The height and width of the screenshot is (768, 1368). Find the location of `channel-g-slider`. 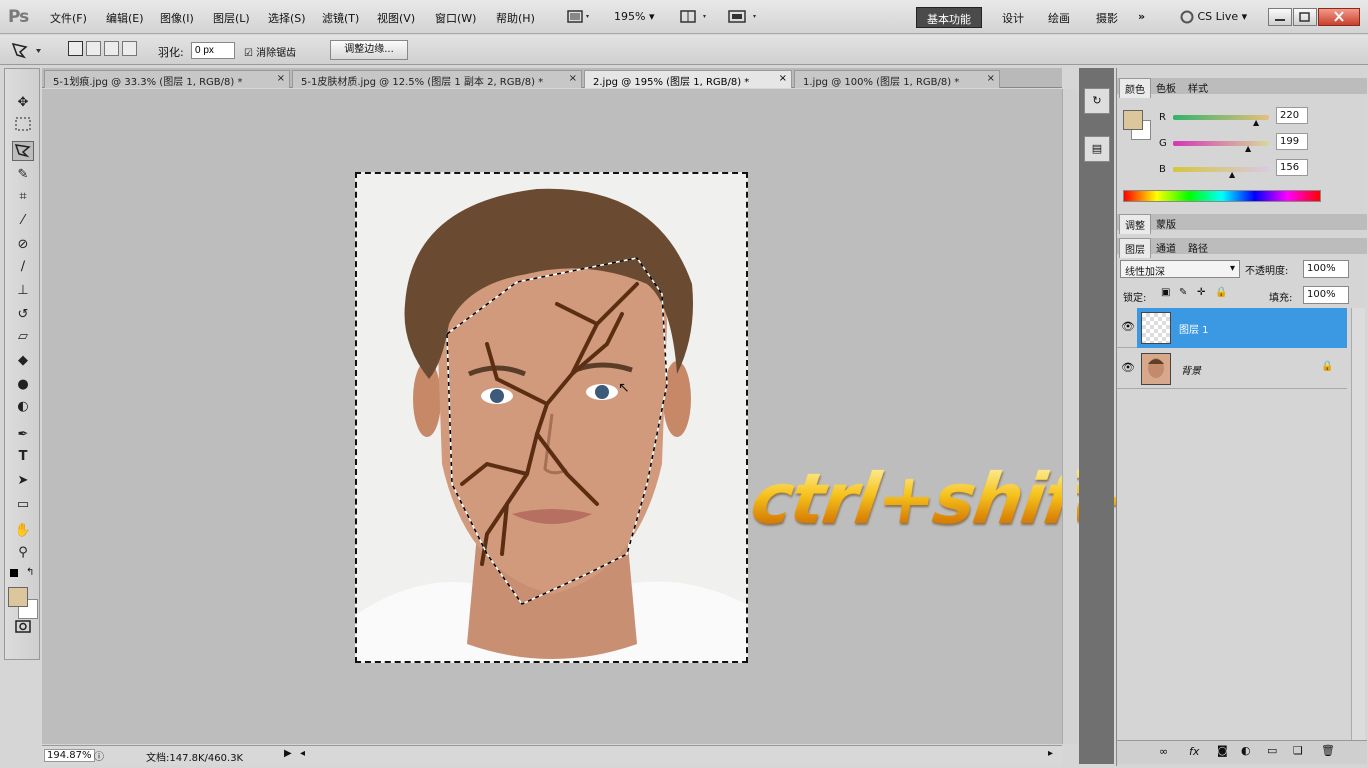

channel-g-slider is located at coordinates (1221, 143).